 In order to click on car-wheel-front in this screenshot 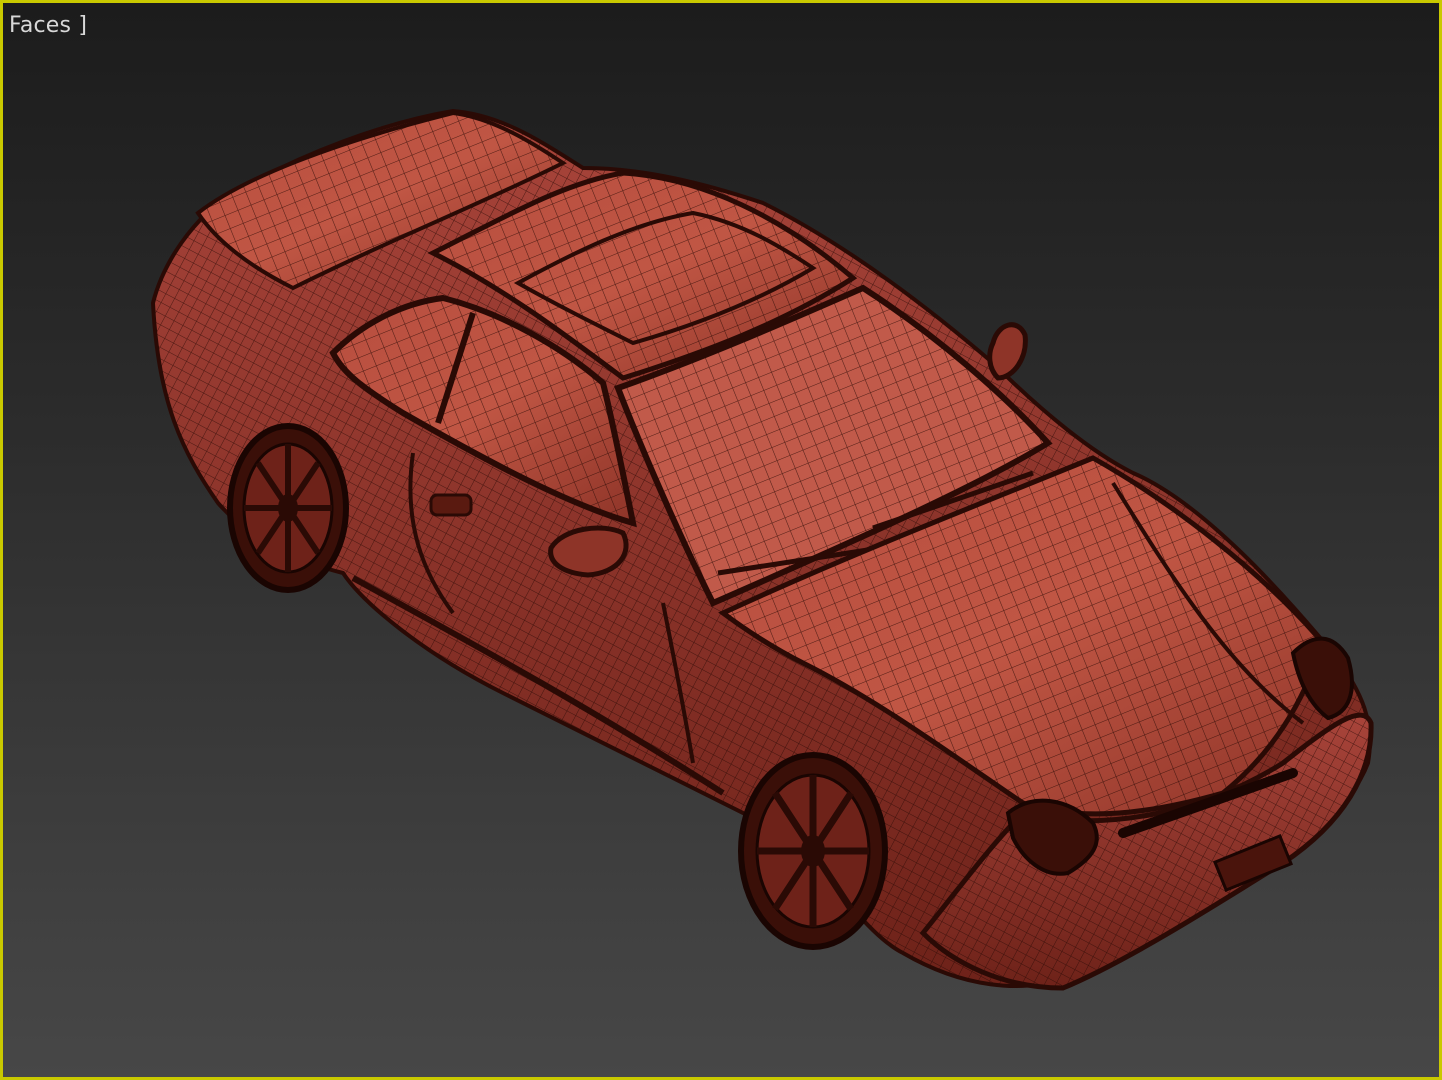, I will do `click(813, 851)`.